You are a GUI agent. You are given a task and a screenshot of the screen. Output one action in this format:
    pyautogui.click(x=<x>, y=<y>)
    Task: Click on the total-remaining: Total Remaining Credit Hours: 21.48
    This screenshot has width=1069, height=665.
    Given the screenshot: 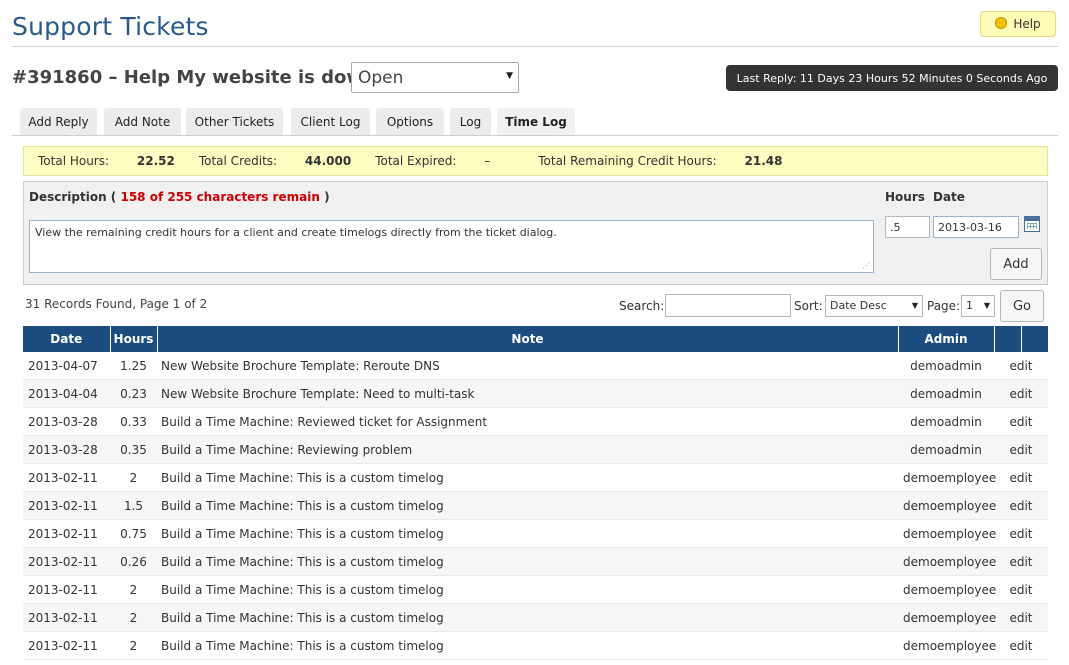 What is the action you would take?
    pyautogui.click(x=660, y=161)
    